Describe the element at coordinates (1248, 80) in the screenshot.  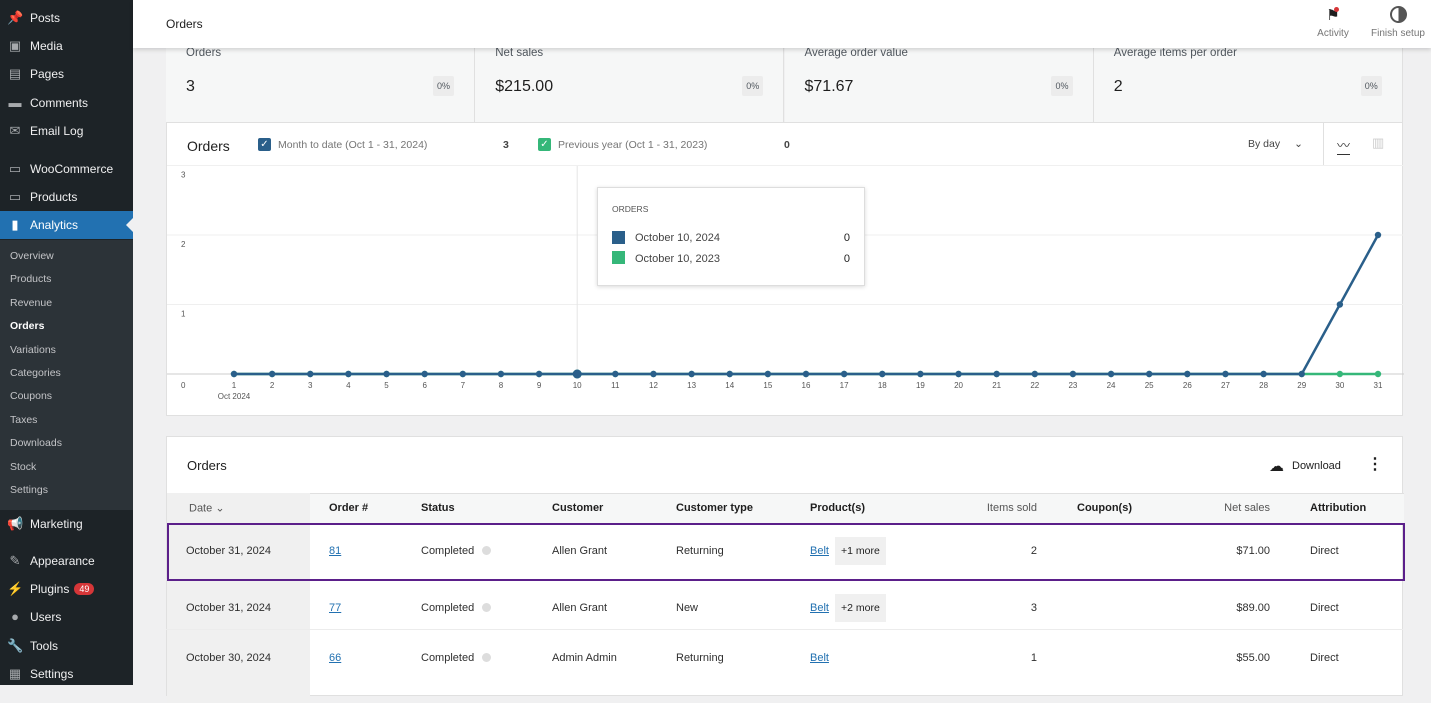
I see `stat-card-average-items-per-order: Average items per order 2 0%` at that location.